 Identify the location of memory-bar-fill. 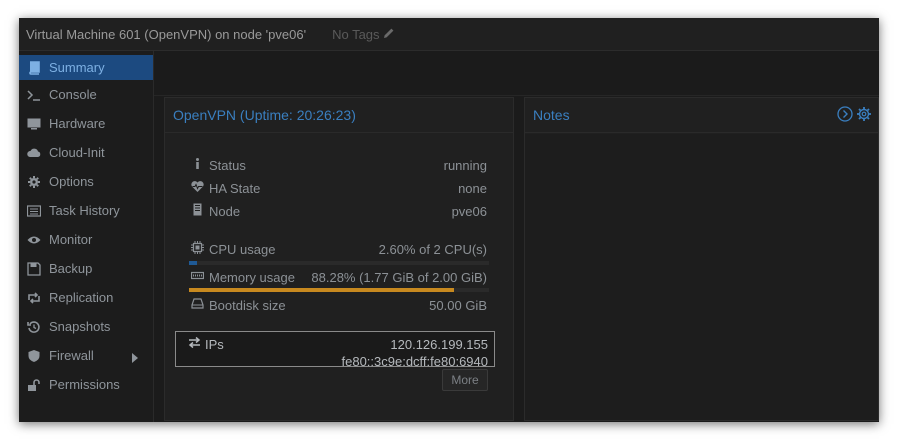
(321, 290).